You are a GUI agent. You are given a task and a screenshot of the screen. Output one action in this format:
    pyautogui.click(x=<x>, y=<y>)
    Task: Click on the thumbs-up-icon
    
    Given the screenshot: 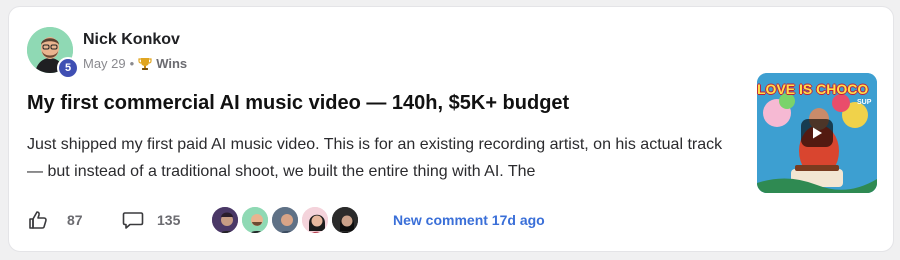 What is the action you would take?
    pyautogui.click(x=38, y=220)
    